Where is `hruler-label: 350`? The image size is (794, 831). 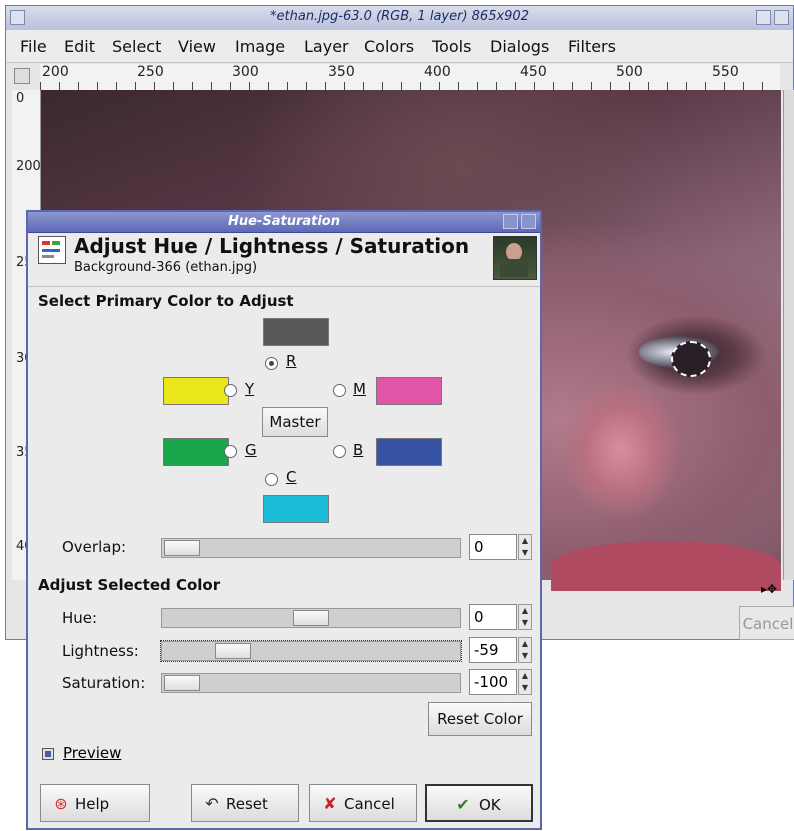
hruler-label: 350 is located at coordinates (341, 72).